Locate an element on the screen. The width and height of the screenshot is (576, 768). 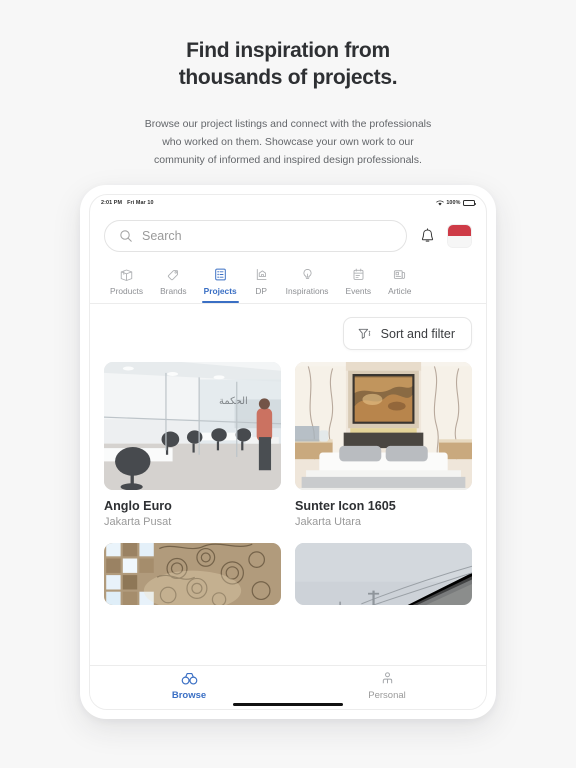
home-indicator is located at coordinates (288, 704).